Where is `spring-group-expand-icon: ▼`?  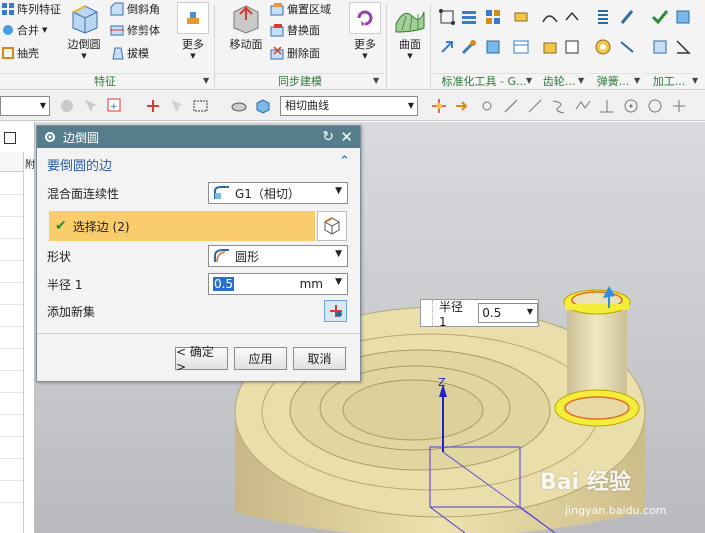
spring-group-expand-icon: ▼ is located at coordinates (639, 81).